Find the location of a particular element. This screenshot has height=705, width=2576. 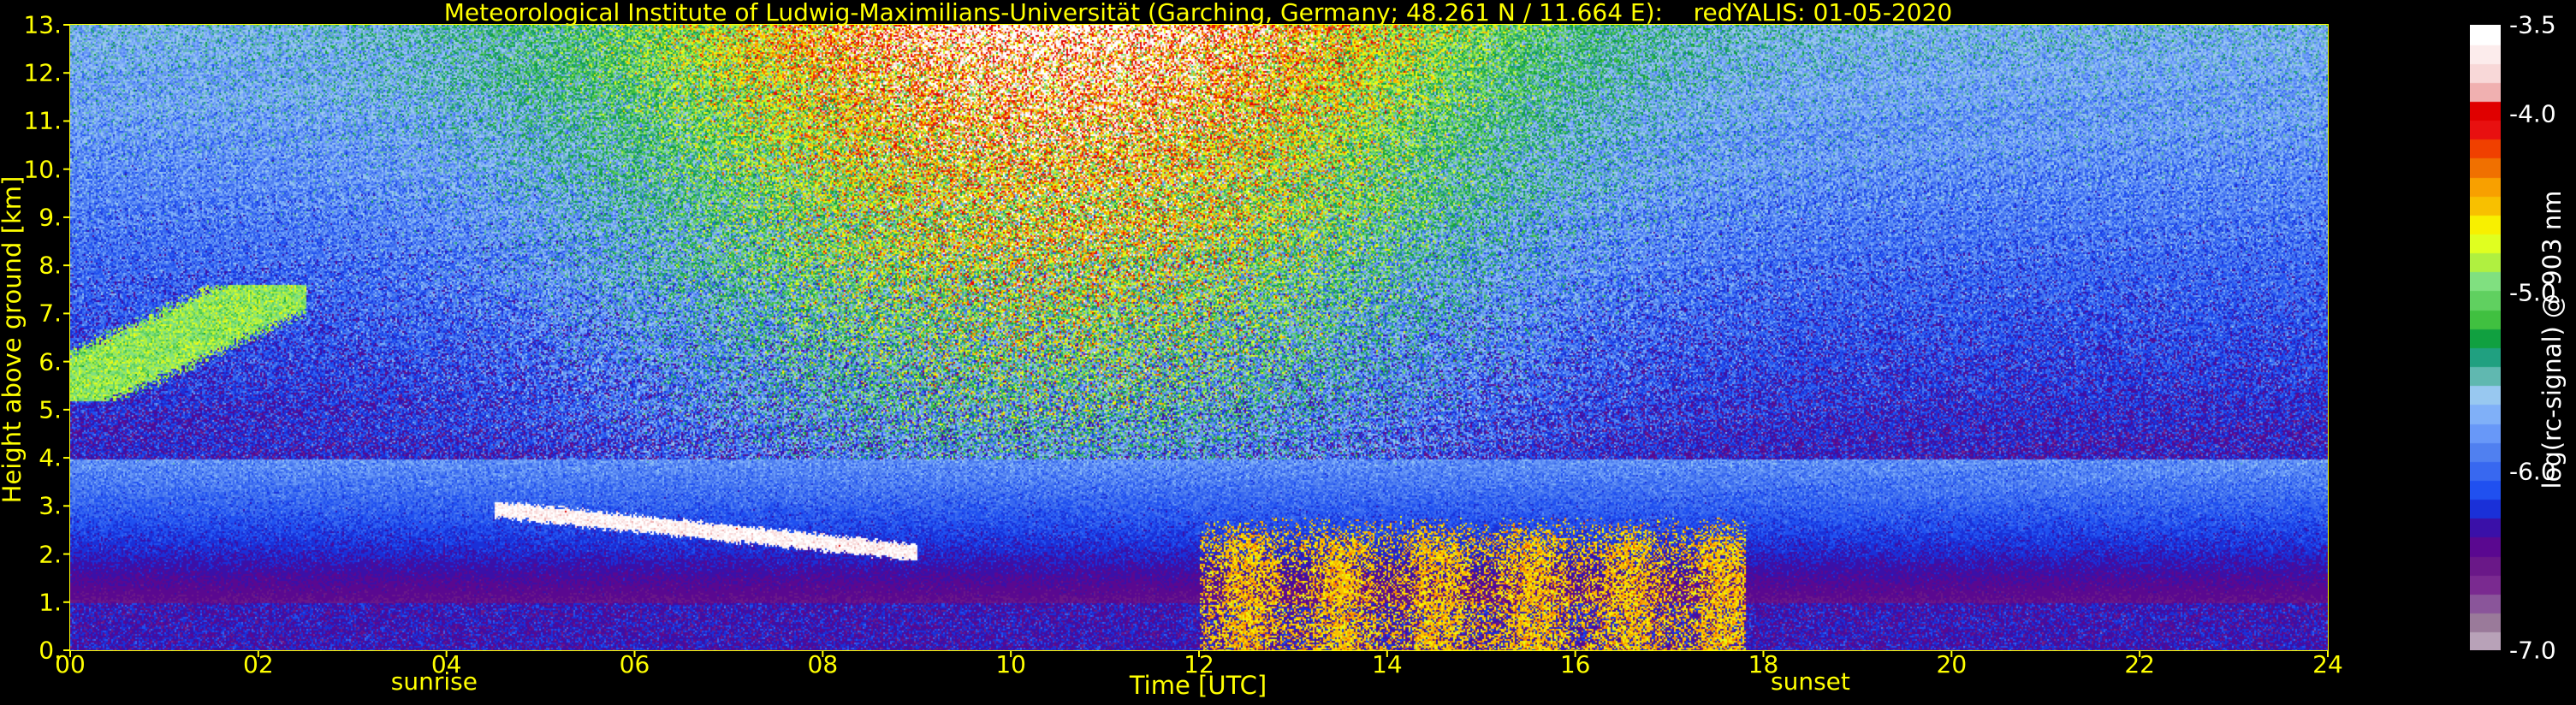

colorbar-tick-label: -4.0 is located at coordinates (2532, 113).